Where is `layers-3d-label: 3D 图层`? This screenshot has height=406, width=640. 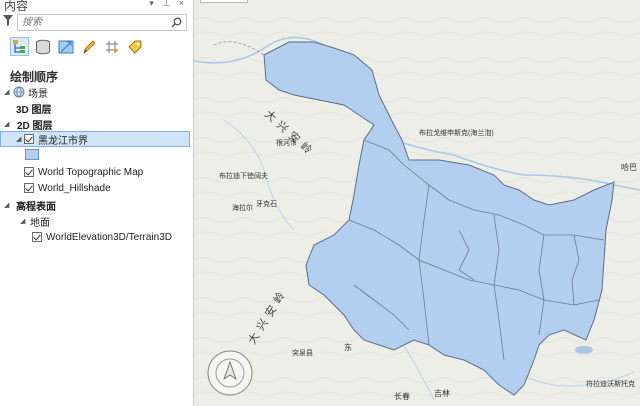
layers-3d-label: 3D 图层 is located at coordinates (34, 110).